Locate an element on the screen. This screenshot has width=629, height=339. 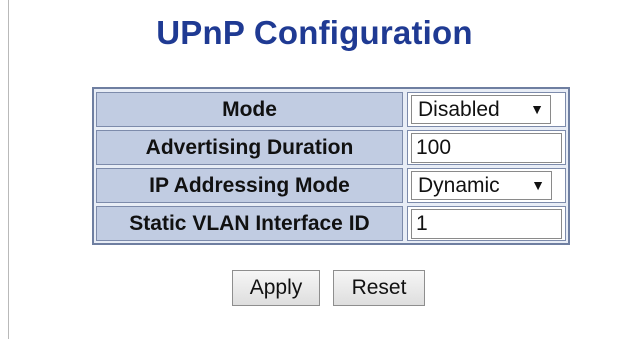
ip-addressing-mode-value-cell: Dynamic ▼ is located at coordinates (486, 185).